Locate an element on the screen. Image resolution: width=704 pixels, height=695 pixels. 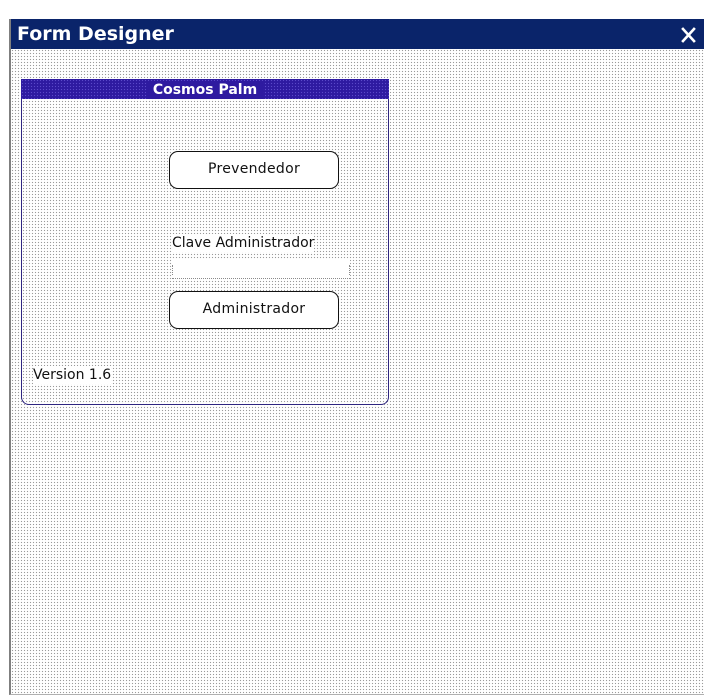
window-titlebar: Form Designer is located at coordinates (357, 34).